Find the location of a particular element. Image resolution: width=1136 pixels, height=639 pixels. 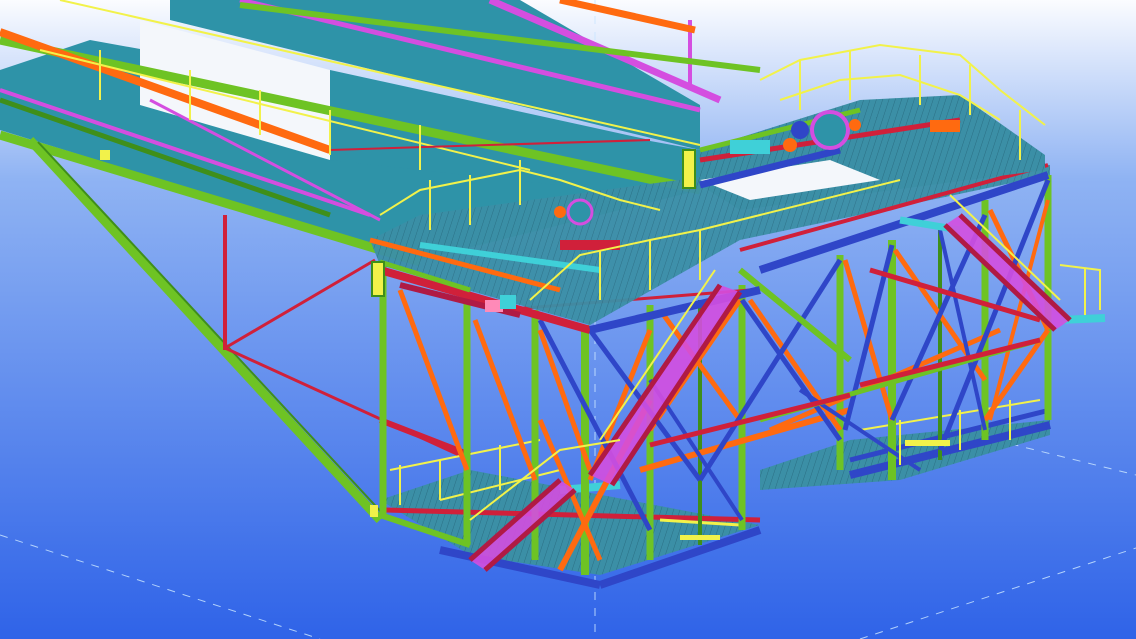

tail-pulley is located at coordinates (580, 212).